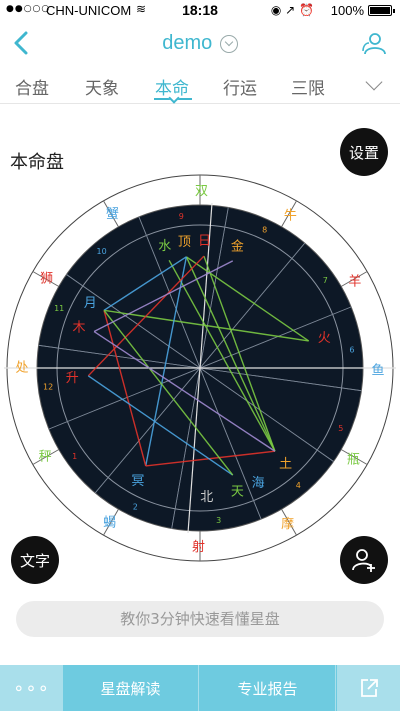  Describe the element at coordinates (46, 279) in the screenshot. I see `zodiac-sign-label: 狮` at that location.